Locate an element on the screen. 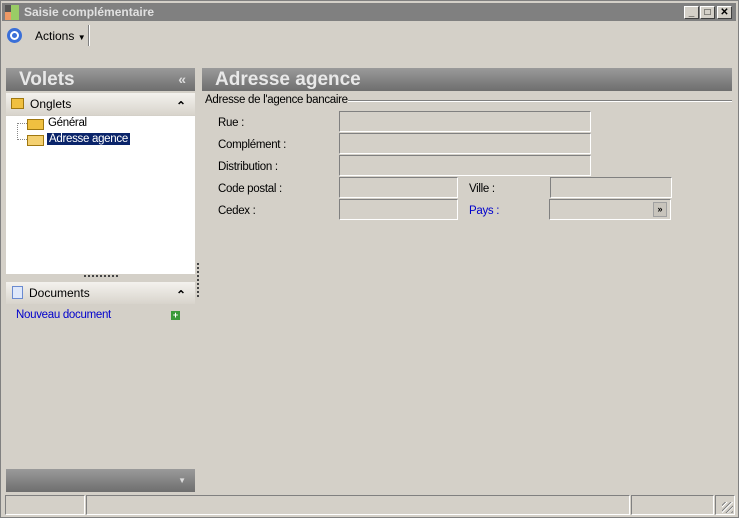  window-title: Saisie complémentaire is located at coordinates (89, 12).